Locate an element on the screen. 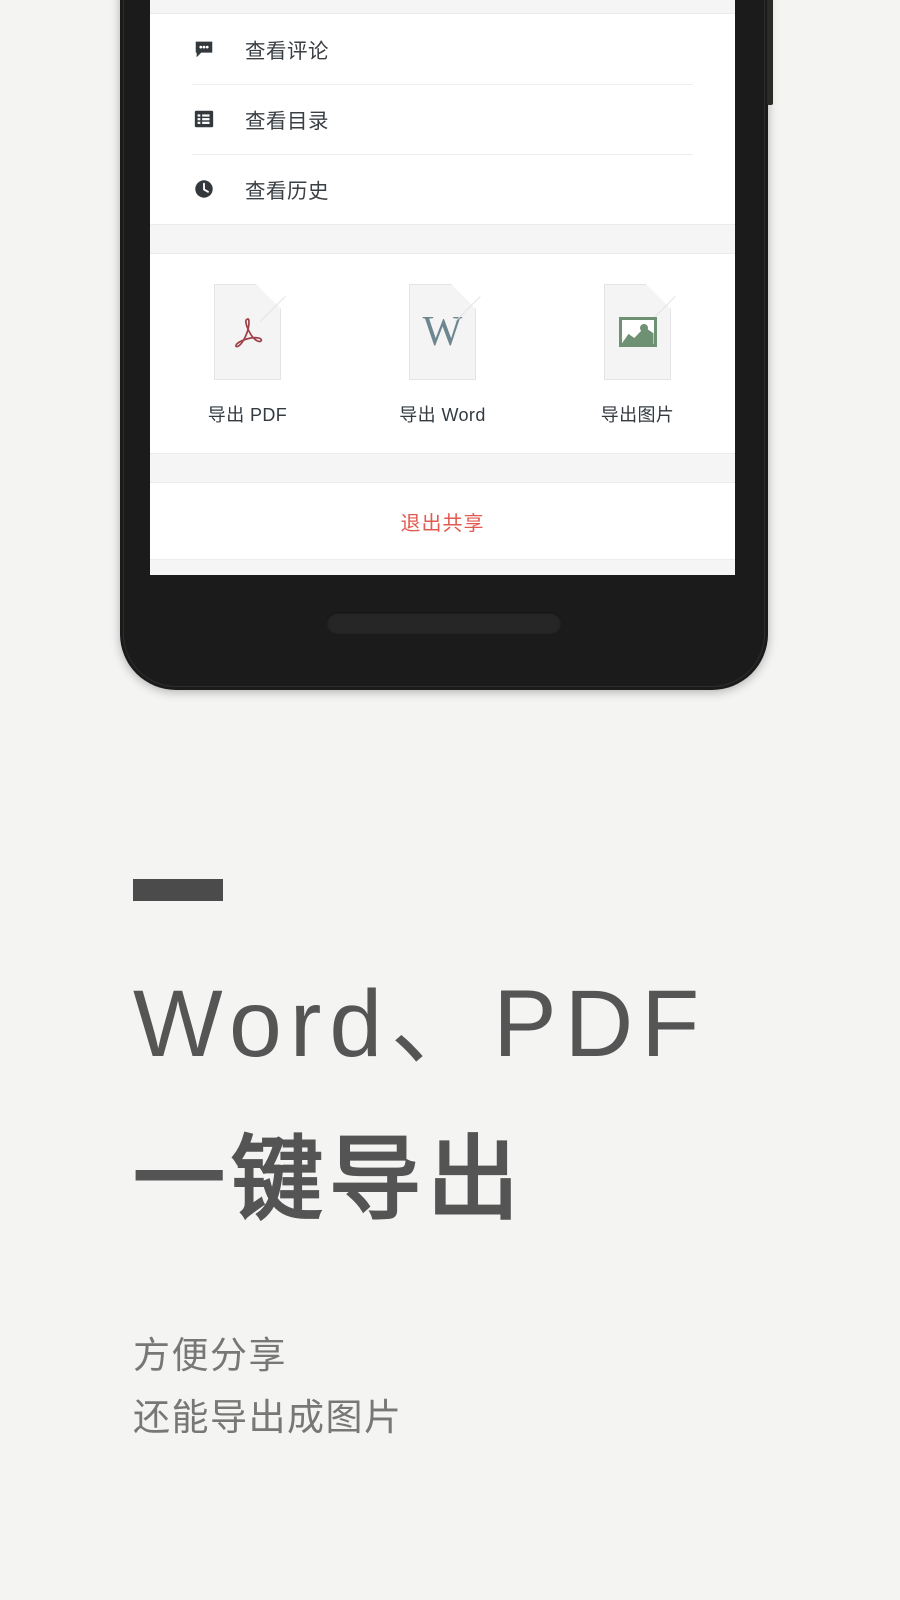 The image size is (900, 1600). sheet-top-divider is located at coordinates (442, 7).